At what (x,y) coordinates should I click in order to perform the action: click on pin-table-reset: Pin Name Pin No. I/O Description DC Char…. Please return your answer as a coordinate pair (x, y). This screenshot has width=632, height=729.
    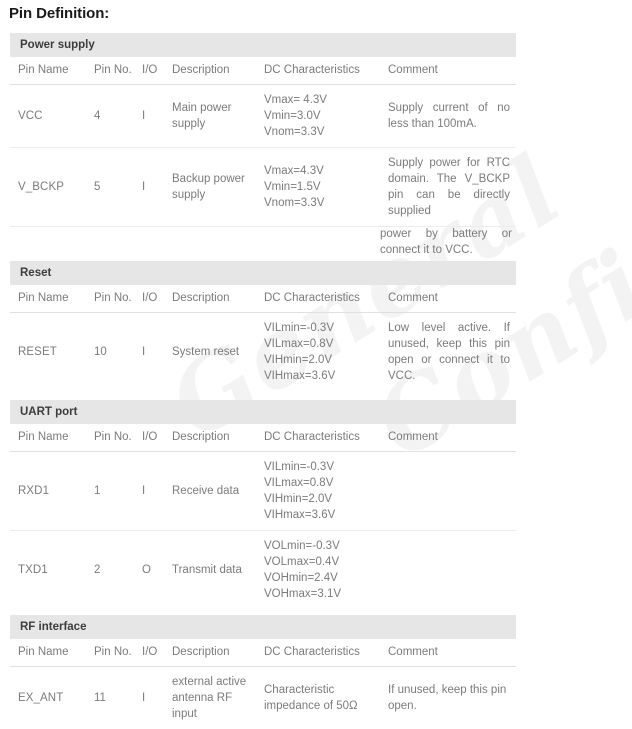
    Looking at the image, I should click on (263, 338).